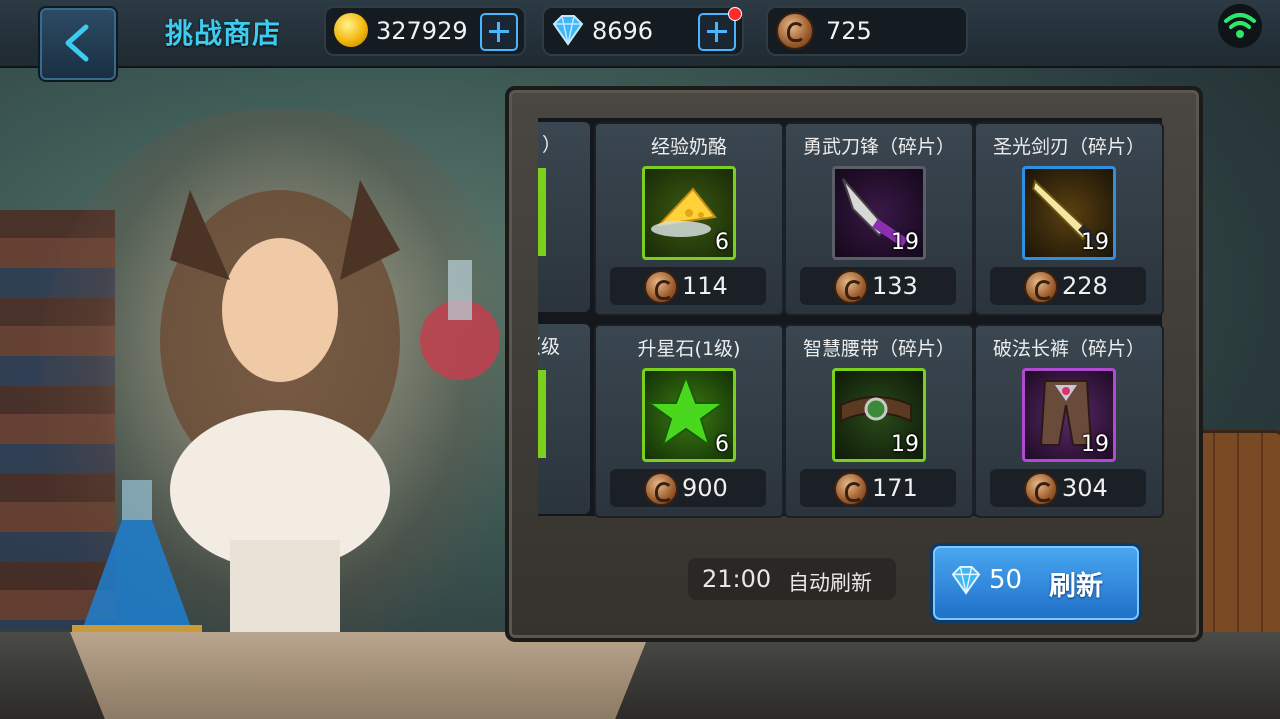 Image resolution: width=1280 pixels, height=719 pixels. Describe the element at coordinates (549, 347) in the screenshot. I see `partial-item-label: 级）` at that location.